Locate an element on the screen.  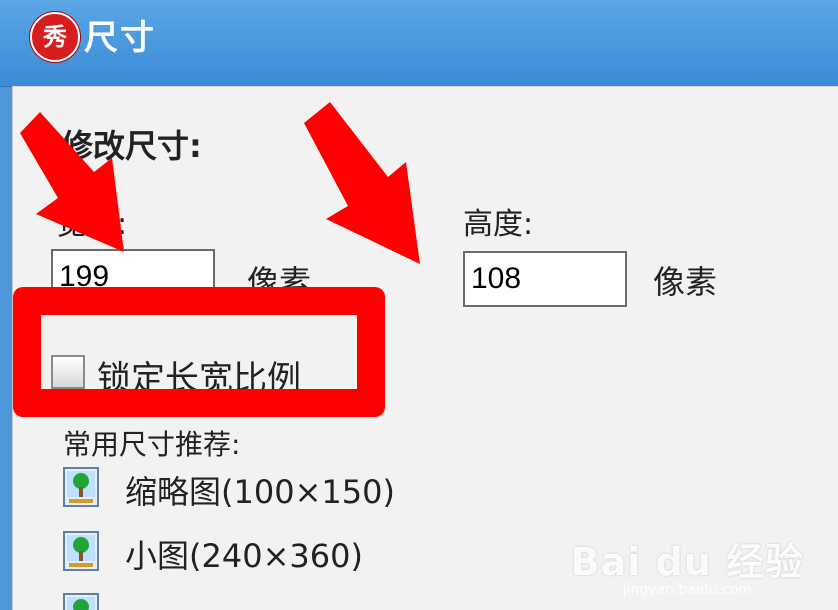
title-bar: 秀 尺寸 is located at coordinates (419, 43).